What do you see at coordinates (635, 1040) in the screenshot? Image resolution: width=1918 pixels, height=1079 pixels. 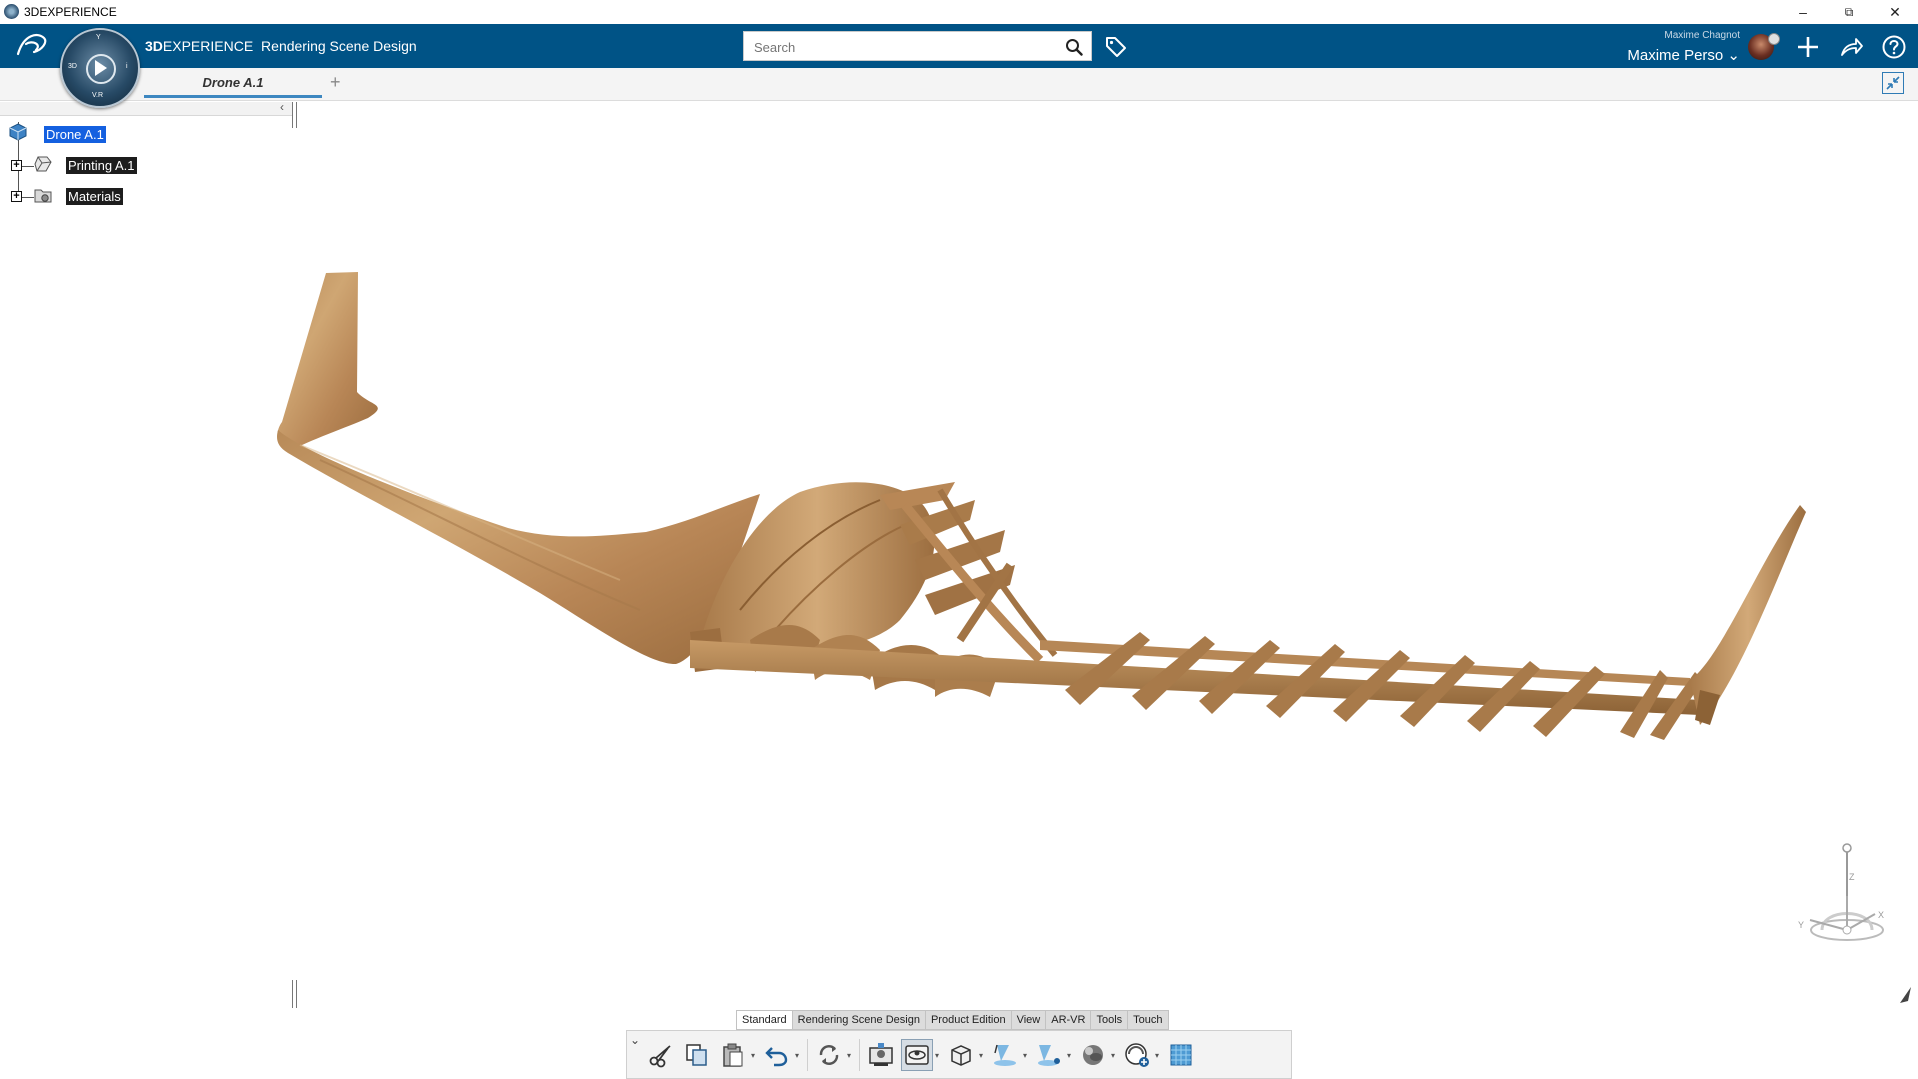 I see `expand-action-bar-icon: ⌄` at bounding box center [635, 1040].